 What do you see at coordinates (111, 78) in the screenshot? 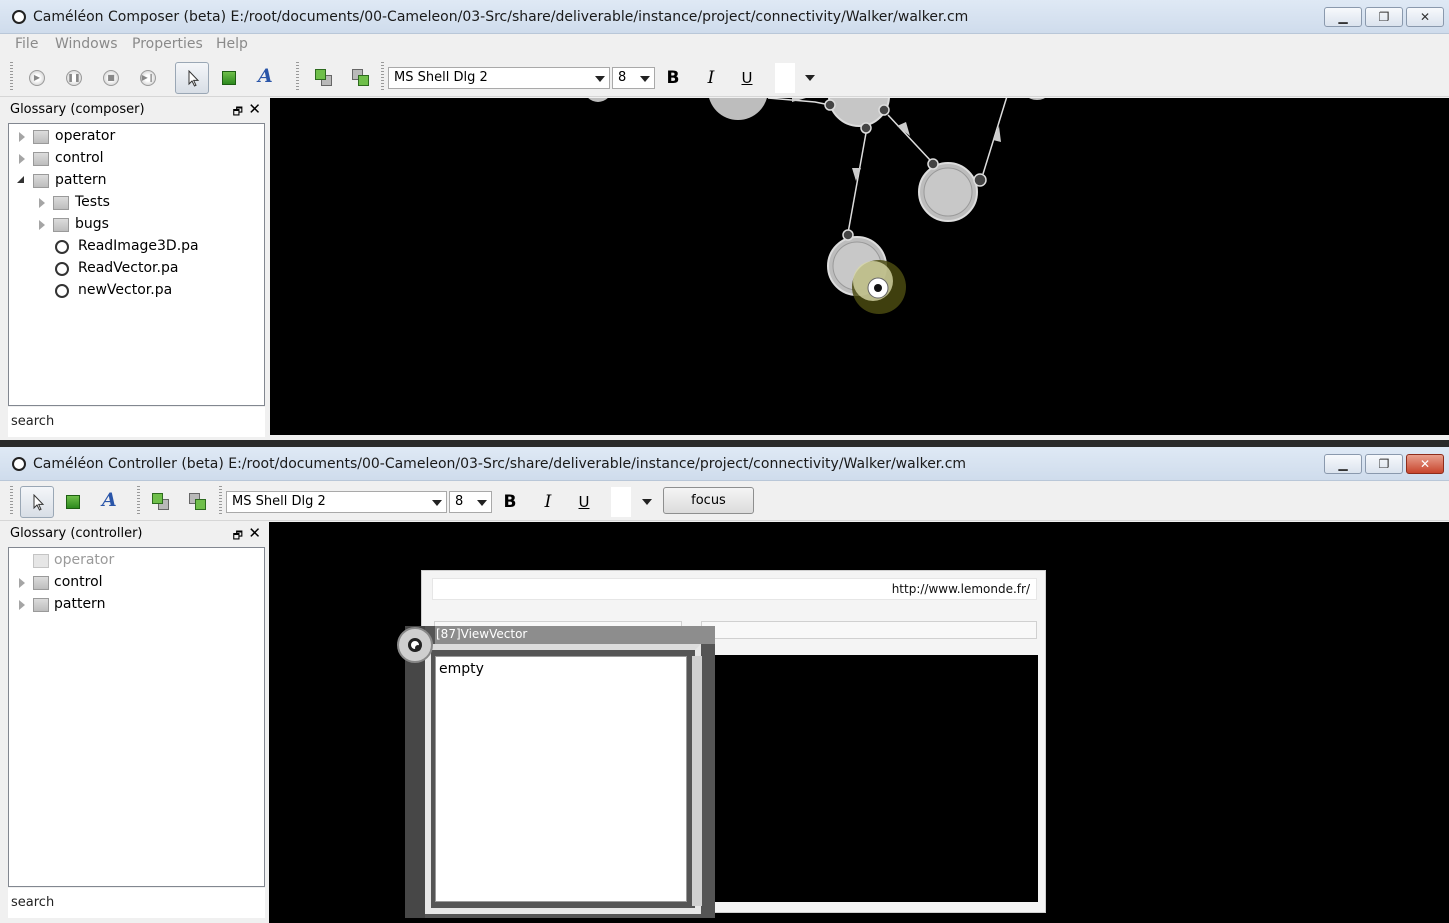
I see `stop-button: ■` at bounding box center [111, 78].